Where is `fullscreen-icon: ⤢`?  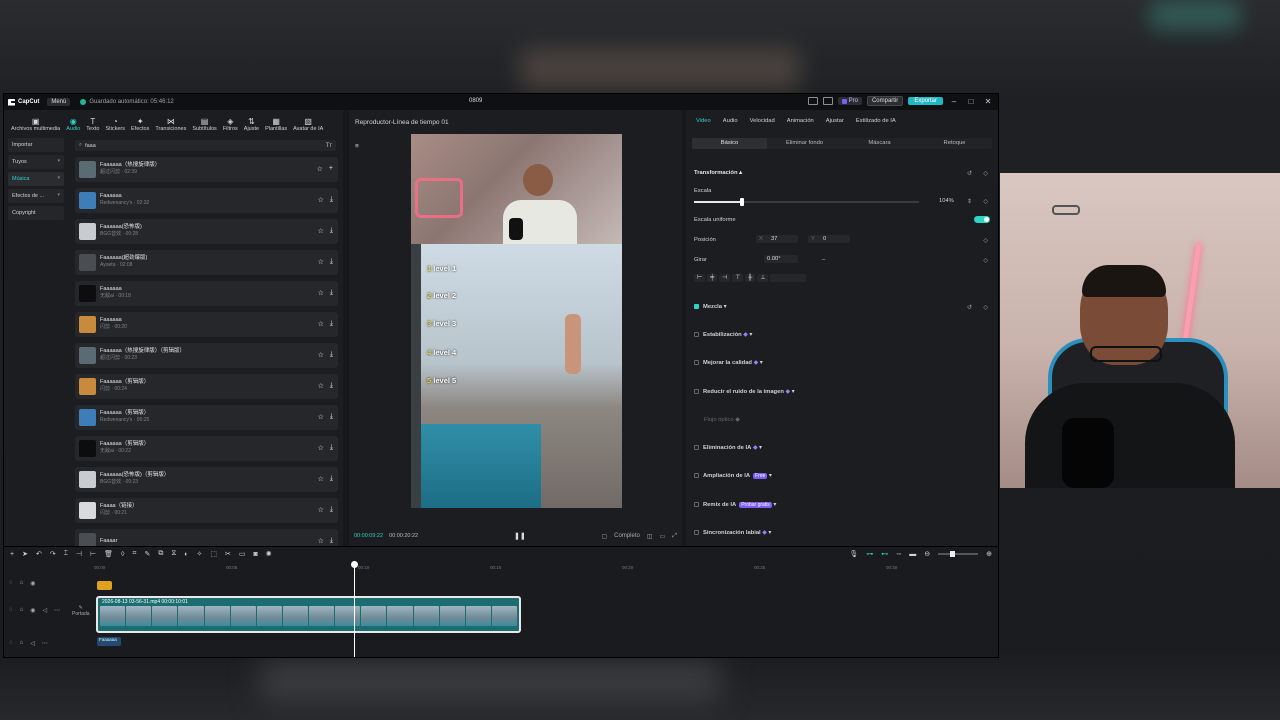 fullscreen-icon: ⤢ is located at coordinates (674, 536).